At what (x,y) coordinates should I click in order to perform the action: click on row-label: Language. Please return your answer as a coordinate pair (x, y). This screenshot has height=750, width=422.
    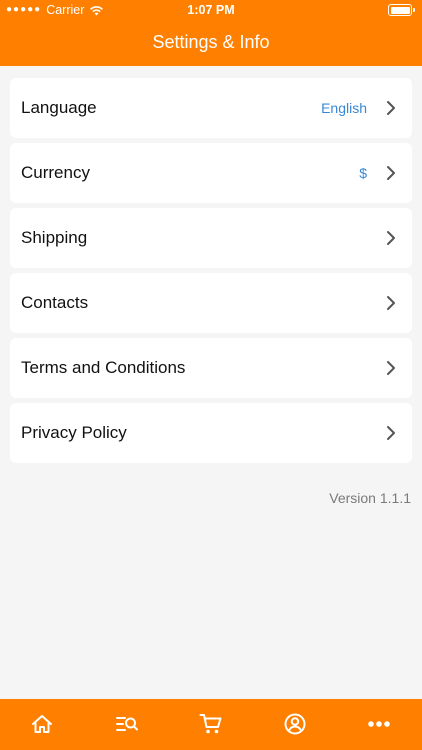
    Looking at the image, I should click on (59, 107).